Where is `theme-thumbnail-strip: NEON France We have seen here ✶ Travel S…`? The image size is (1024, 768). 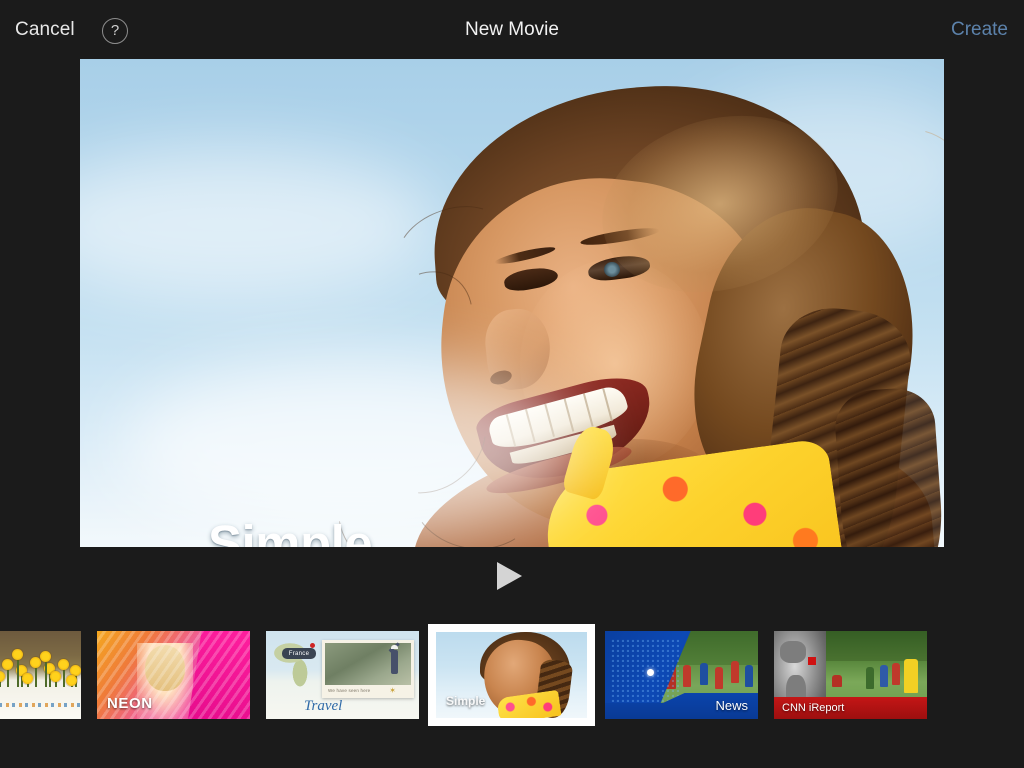
theme-thumbnail-strip: NEON France We have seen here ✶ Travel S… is located at coordinates (512, 675).